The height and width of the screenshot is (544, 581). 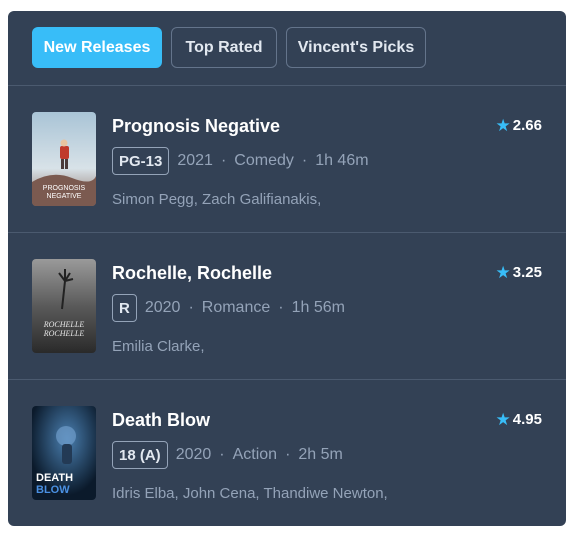 What do you see at coordinates (527, 125) in the screenshot?
I see `rating-value: 2.66` at bounding box center [527, 125].